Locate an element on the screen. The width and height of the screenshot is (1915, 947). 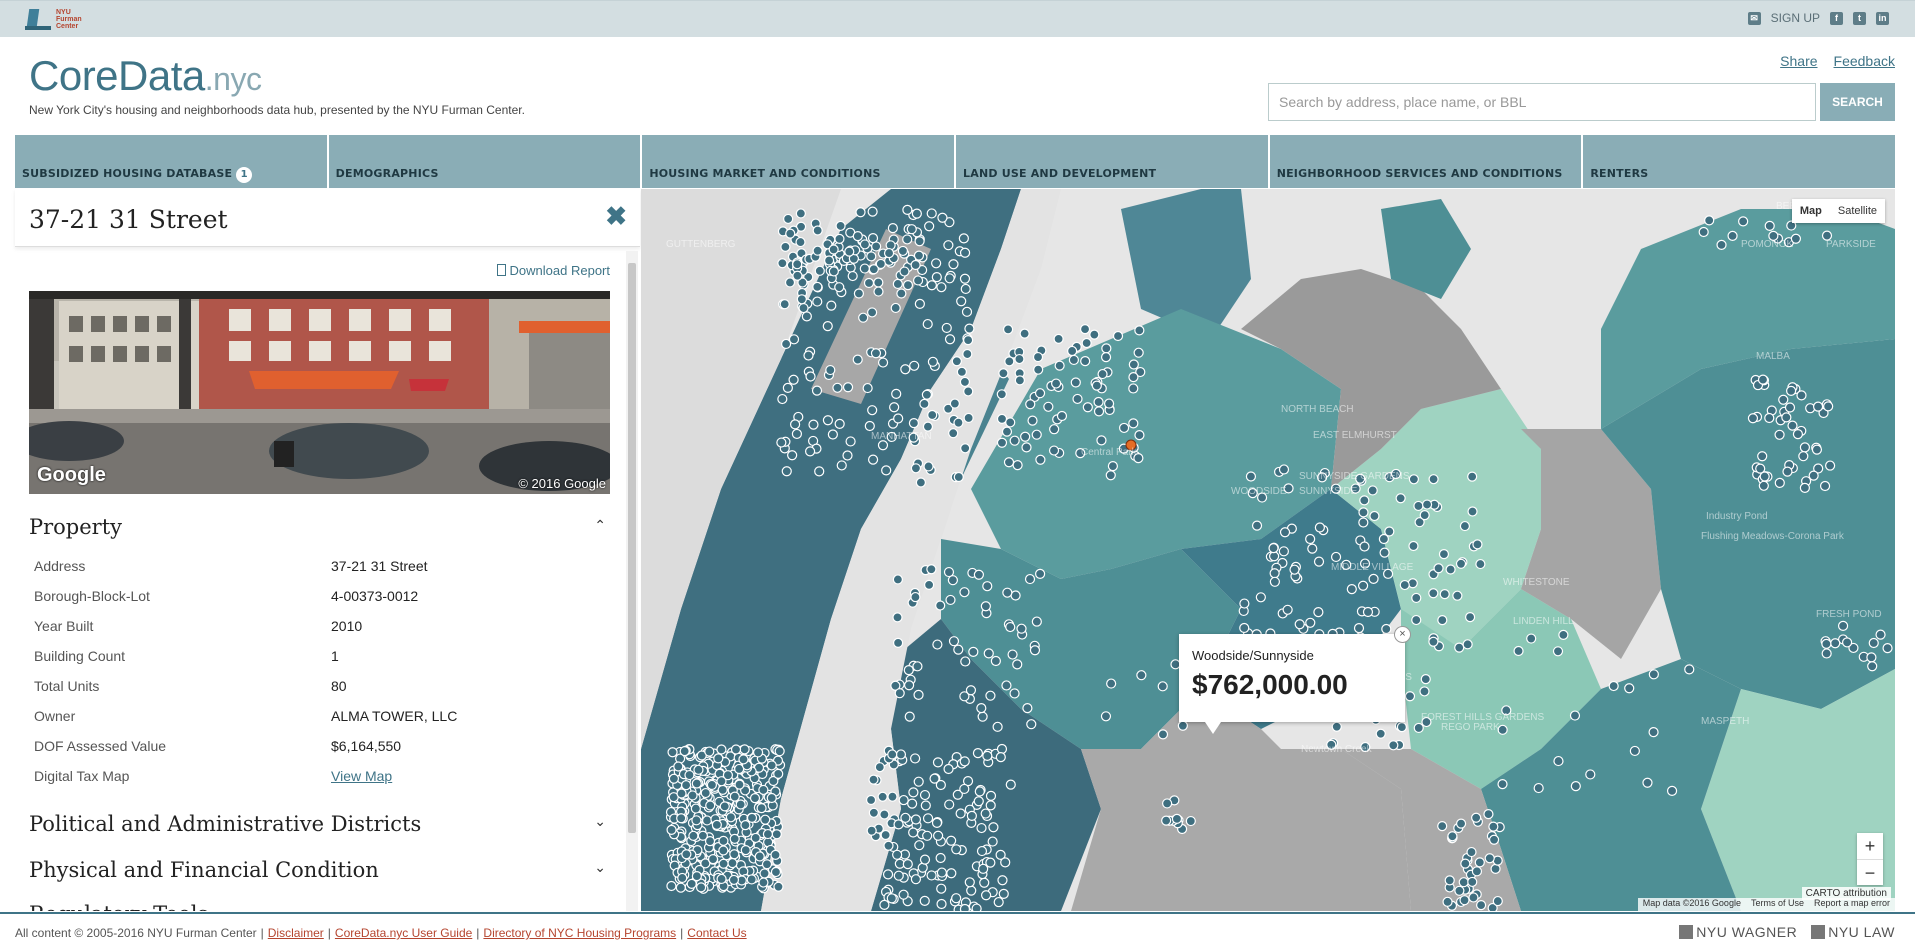
site-logo: CoreData.nyc is located at coordinates (145, 76).